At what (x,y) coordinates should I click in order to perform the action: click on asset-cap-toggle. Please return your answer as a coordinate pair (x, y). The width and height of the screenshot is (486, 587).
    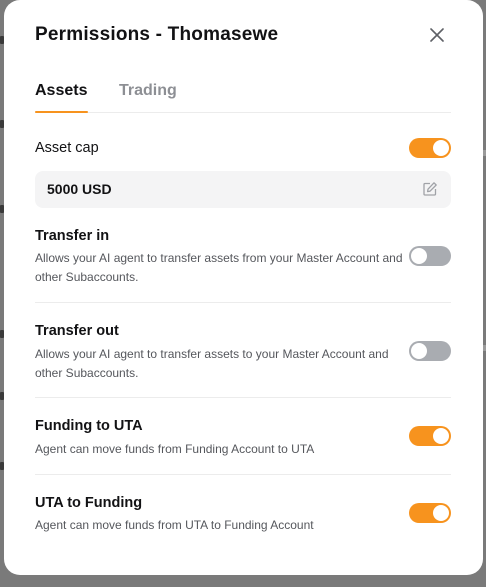
    Looking at the image, I should click on (430, 148).